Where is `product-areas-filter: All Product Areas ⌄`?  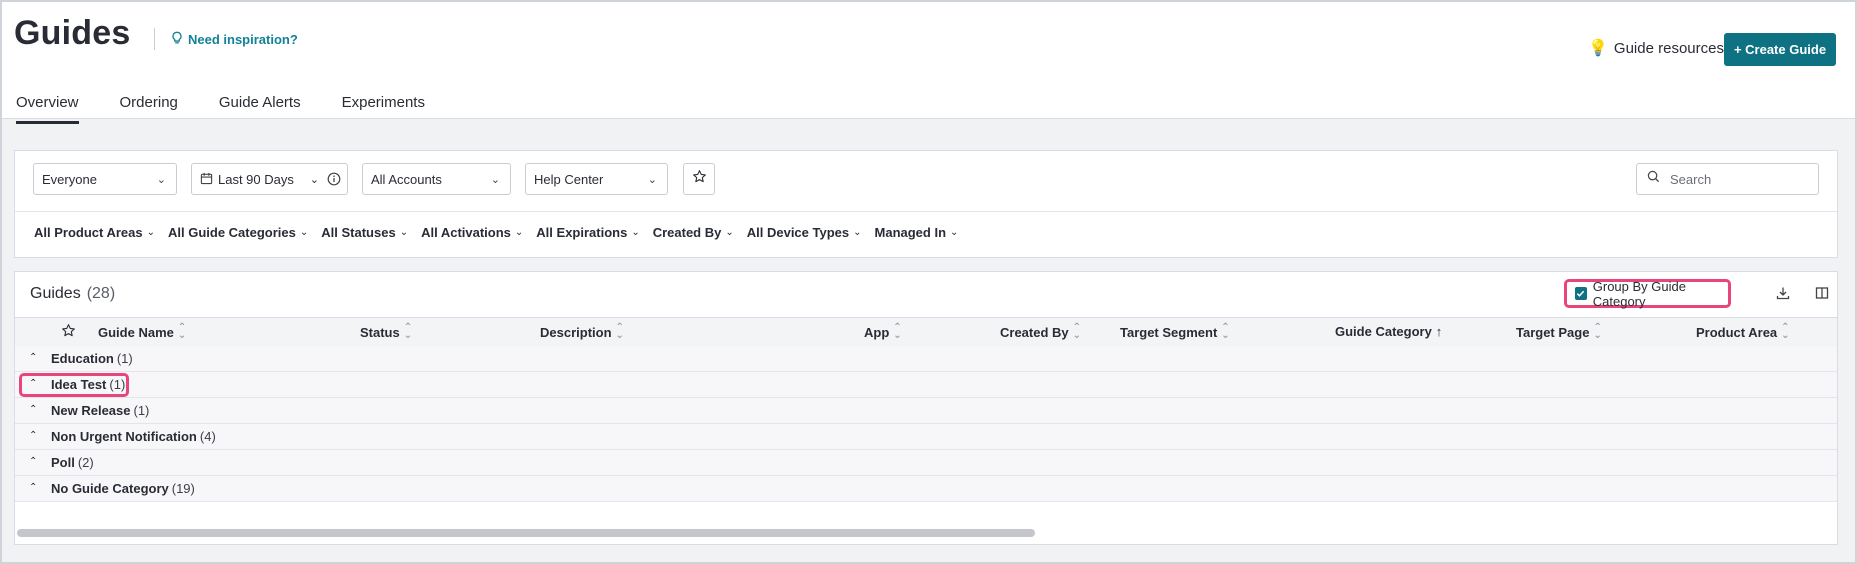
product-areas-filter: All Product Areas ⌄ is located at coordinates (94, 232).